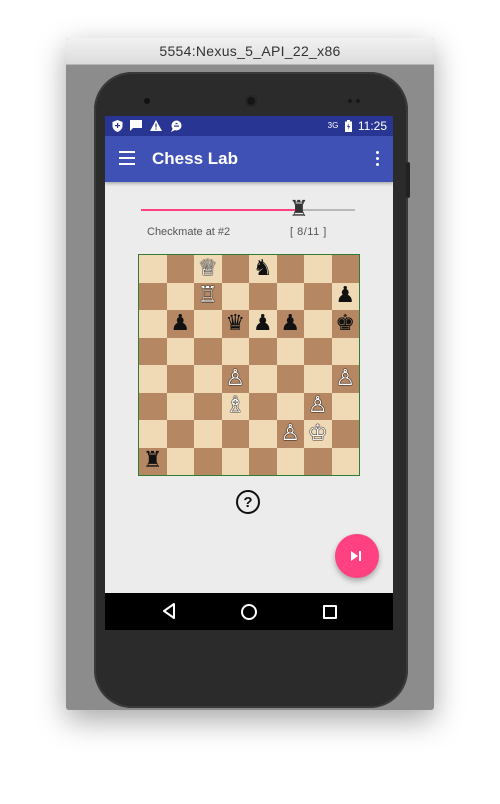 This screenshot has width=500, height=804. Describe the element at coordinates (169, 611) in the screenshot. I see `back-icon` at that location.